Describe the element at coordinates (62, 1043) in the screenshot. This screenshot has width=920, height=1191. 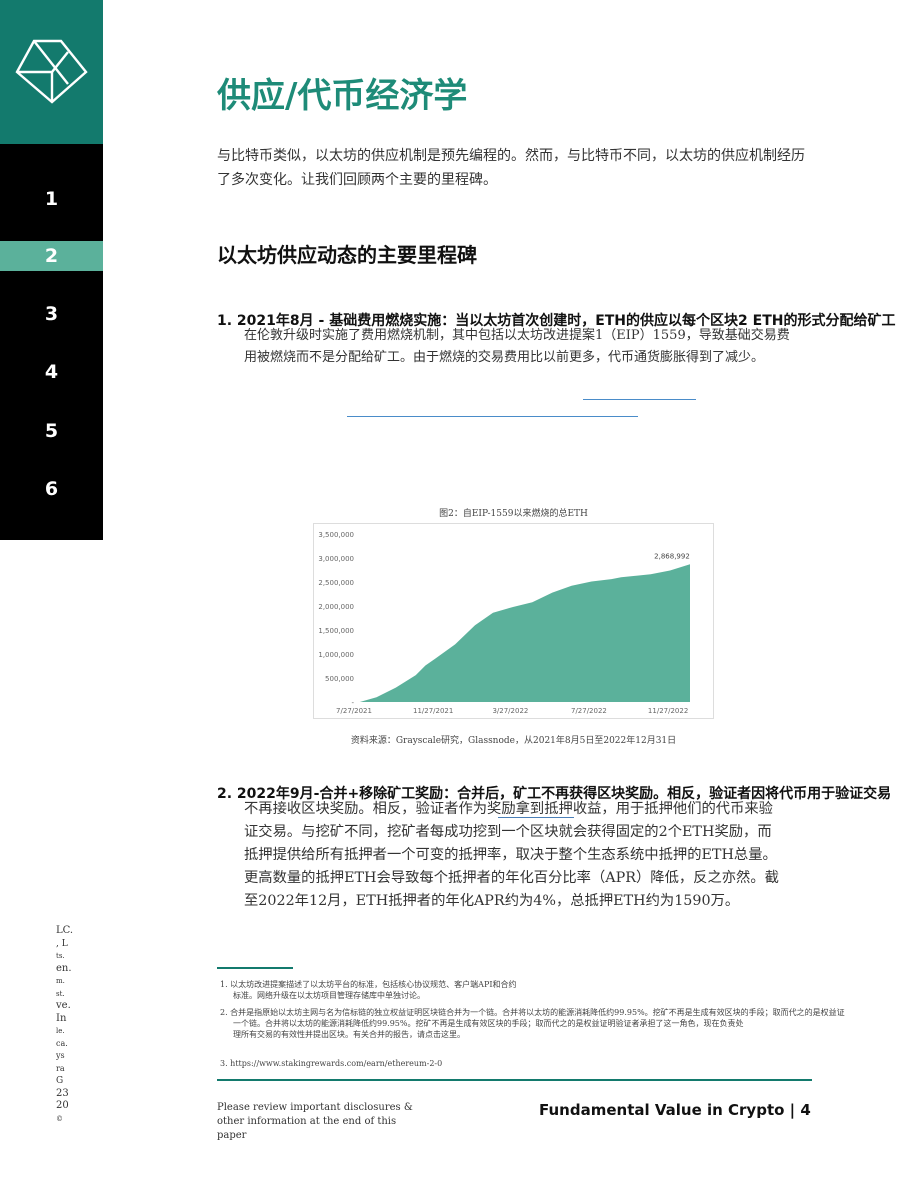
I see `side-text-fragment: ca.` at that location.